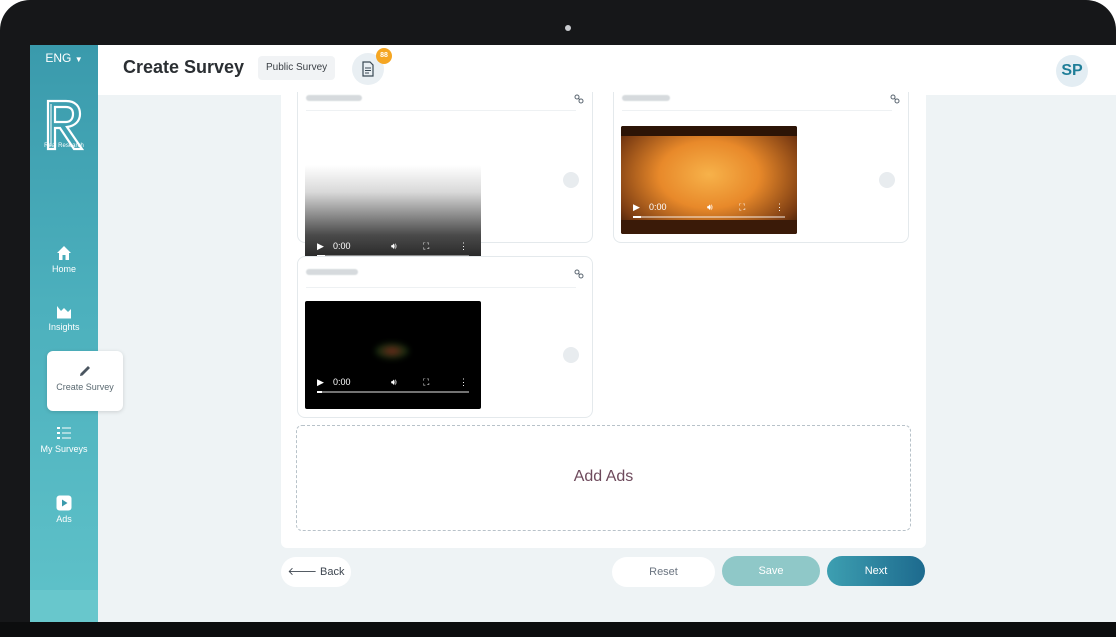 Image resolution: width=1116 pixels, height=637 pixels. I want to click on add-ads-label: Add Ads, so click(603, 476).